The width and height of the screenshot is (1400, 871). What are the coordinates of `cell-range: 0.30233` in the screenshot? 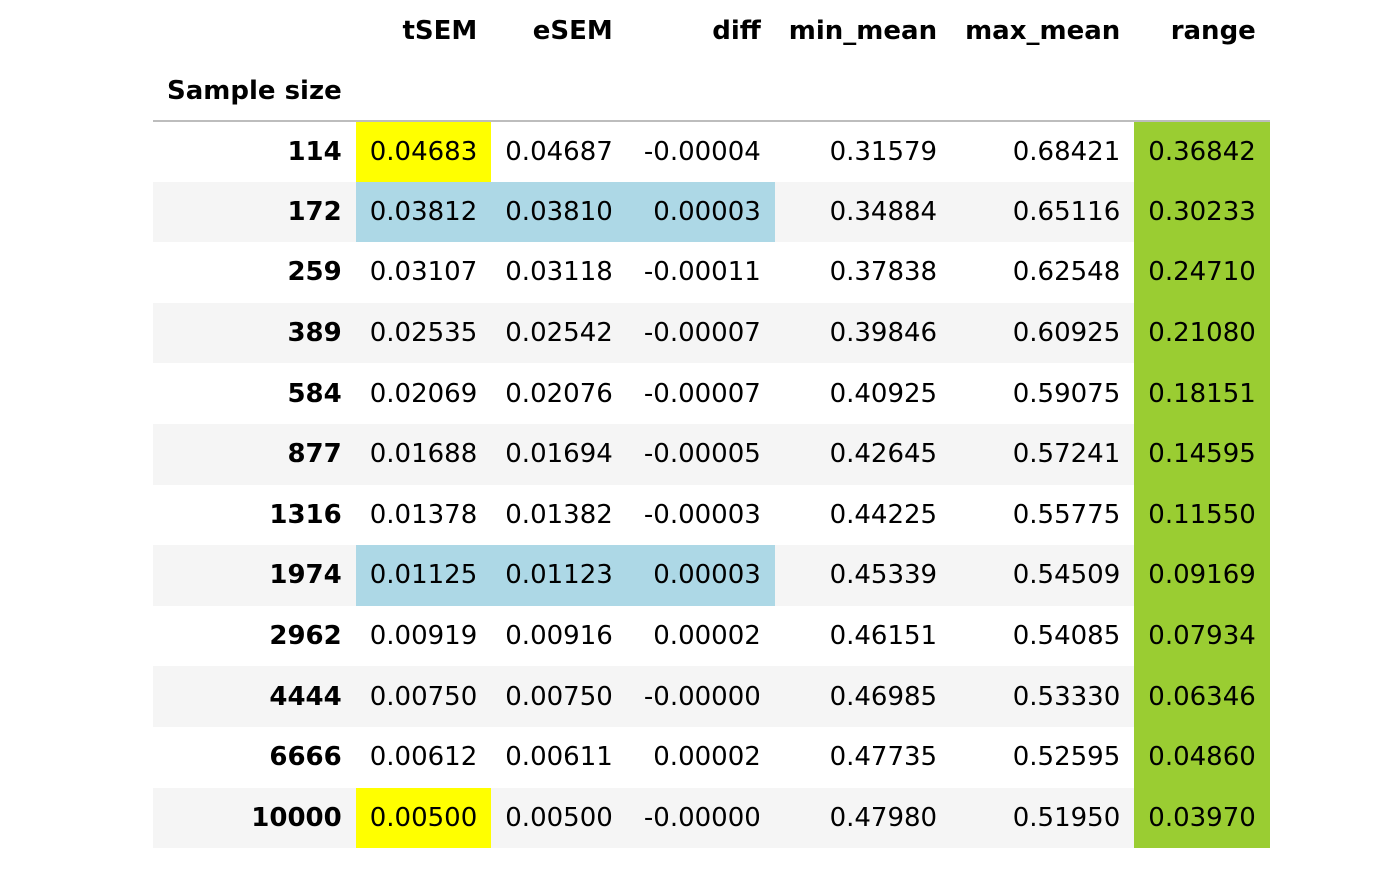 It's located at (1202, 212).